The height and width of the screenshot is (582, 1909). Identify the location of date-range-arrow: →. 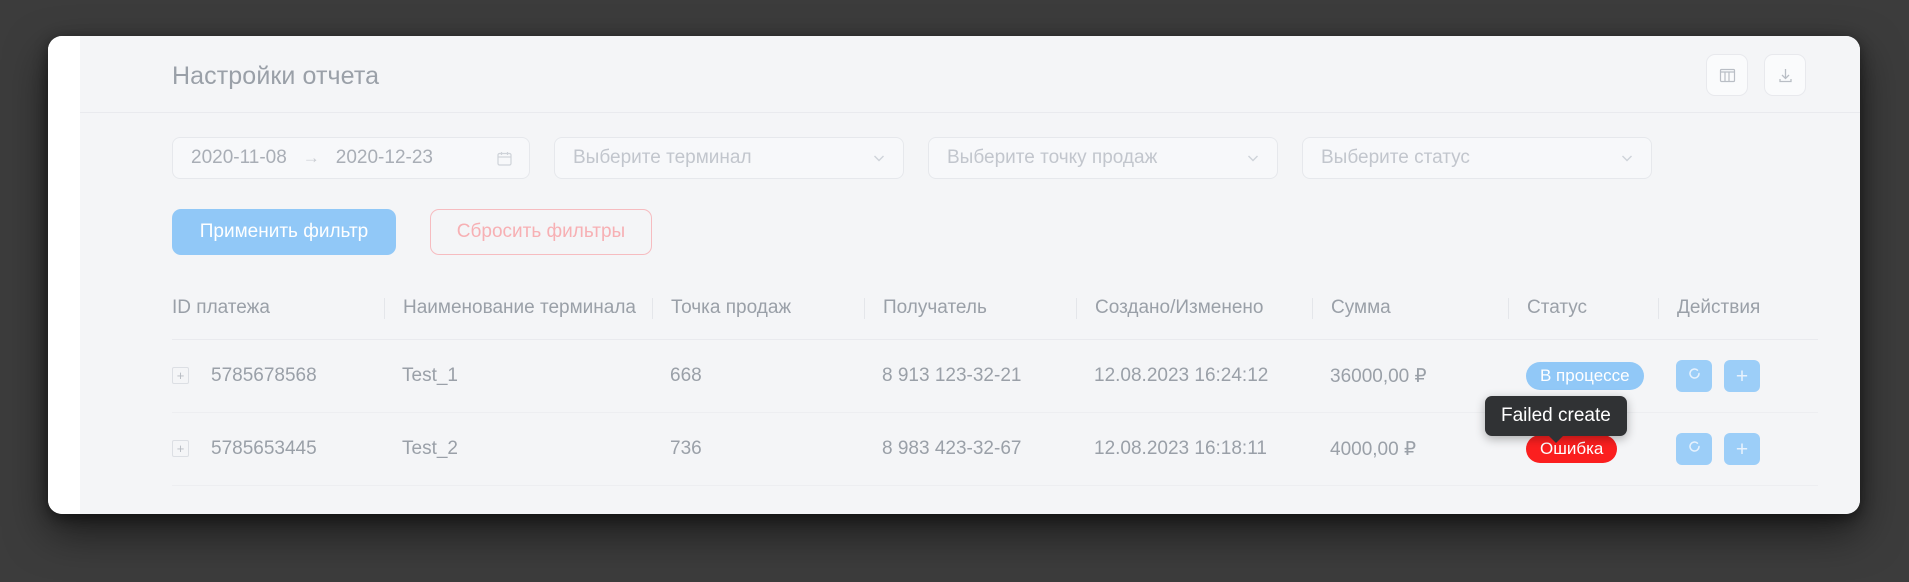
(311, 157).